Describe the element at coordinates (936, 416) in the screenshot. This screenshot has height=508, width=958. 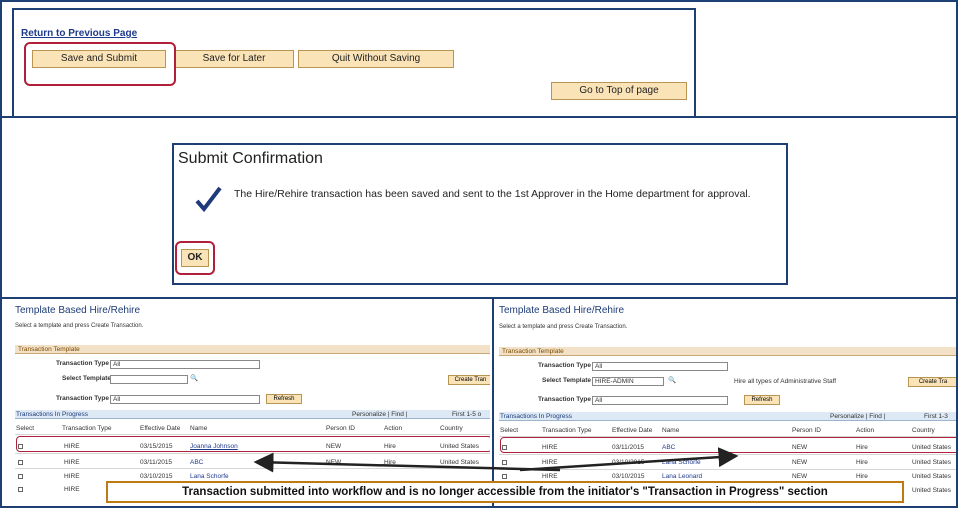
I see `right-pager: First 1-3` at that location.